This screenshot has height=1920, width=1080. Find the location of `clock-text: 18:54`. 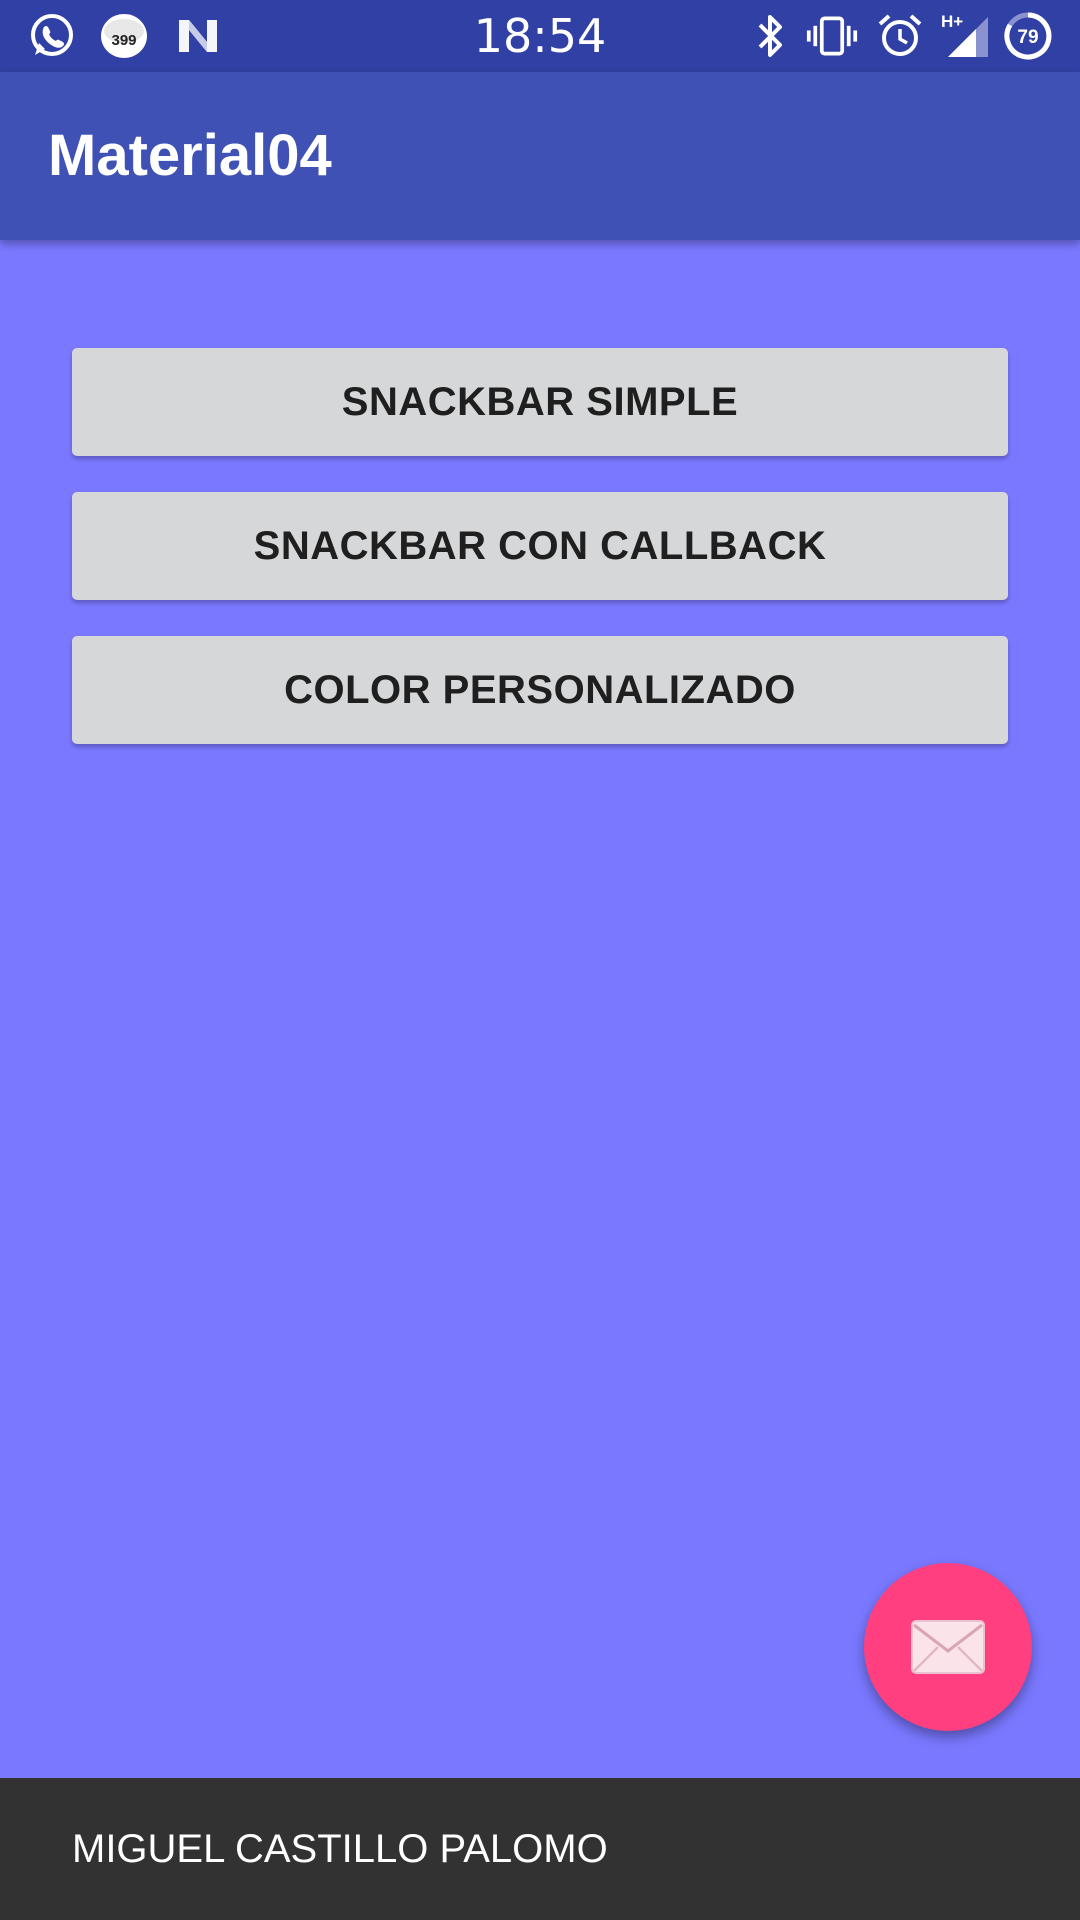

clock-text: 18:54 is located at coordinates (540, 36).